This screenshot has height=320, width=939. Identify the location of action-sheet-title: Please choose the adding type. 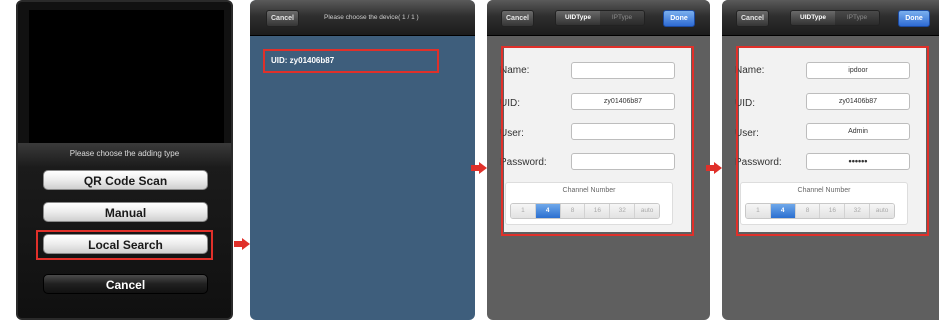
(124, 153).